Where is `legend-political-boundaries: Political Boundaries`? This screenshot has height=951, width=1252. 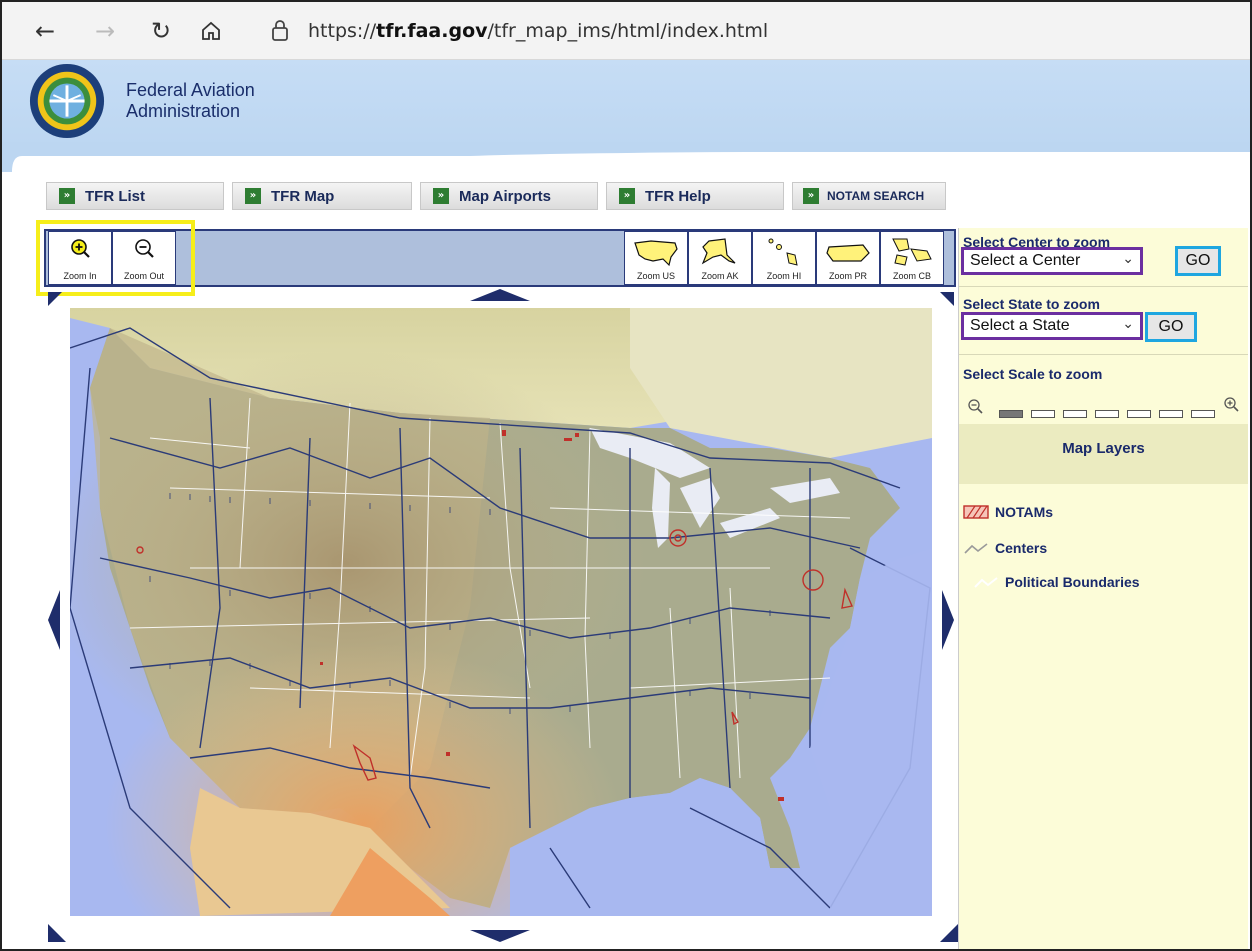 legend-political-boundaries: Political Boundaries is located at coordinates (1056, 582).